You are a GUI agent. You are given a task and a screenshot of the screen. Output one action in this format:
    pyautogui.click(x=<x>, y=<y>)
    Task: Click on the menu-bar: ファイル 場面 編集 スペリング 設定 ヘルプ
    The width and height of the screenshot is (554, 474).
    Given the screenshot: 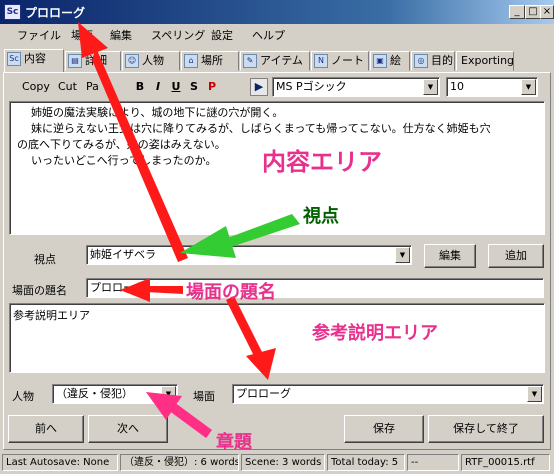 What is the action you would take?
    pyautogui.click(x=277, y=34)
    